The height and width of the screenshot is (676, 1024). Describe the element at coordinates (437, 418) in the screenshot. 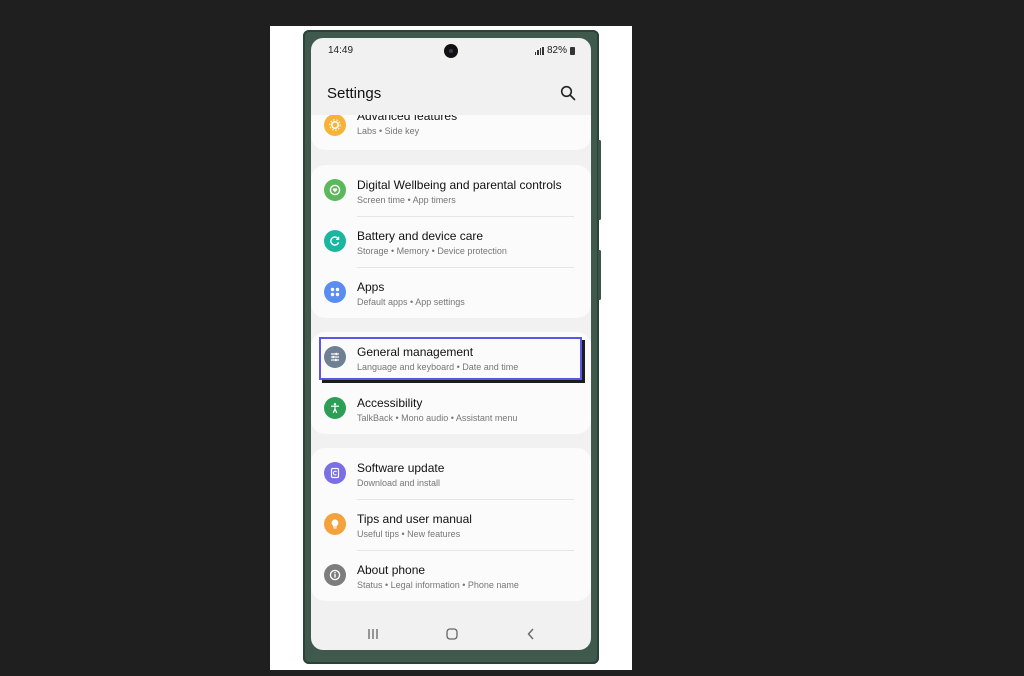

I see `settings-item-subtitle: TalkBack • Mono audio • Assistant menu` at that location.